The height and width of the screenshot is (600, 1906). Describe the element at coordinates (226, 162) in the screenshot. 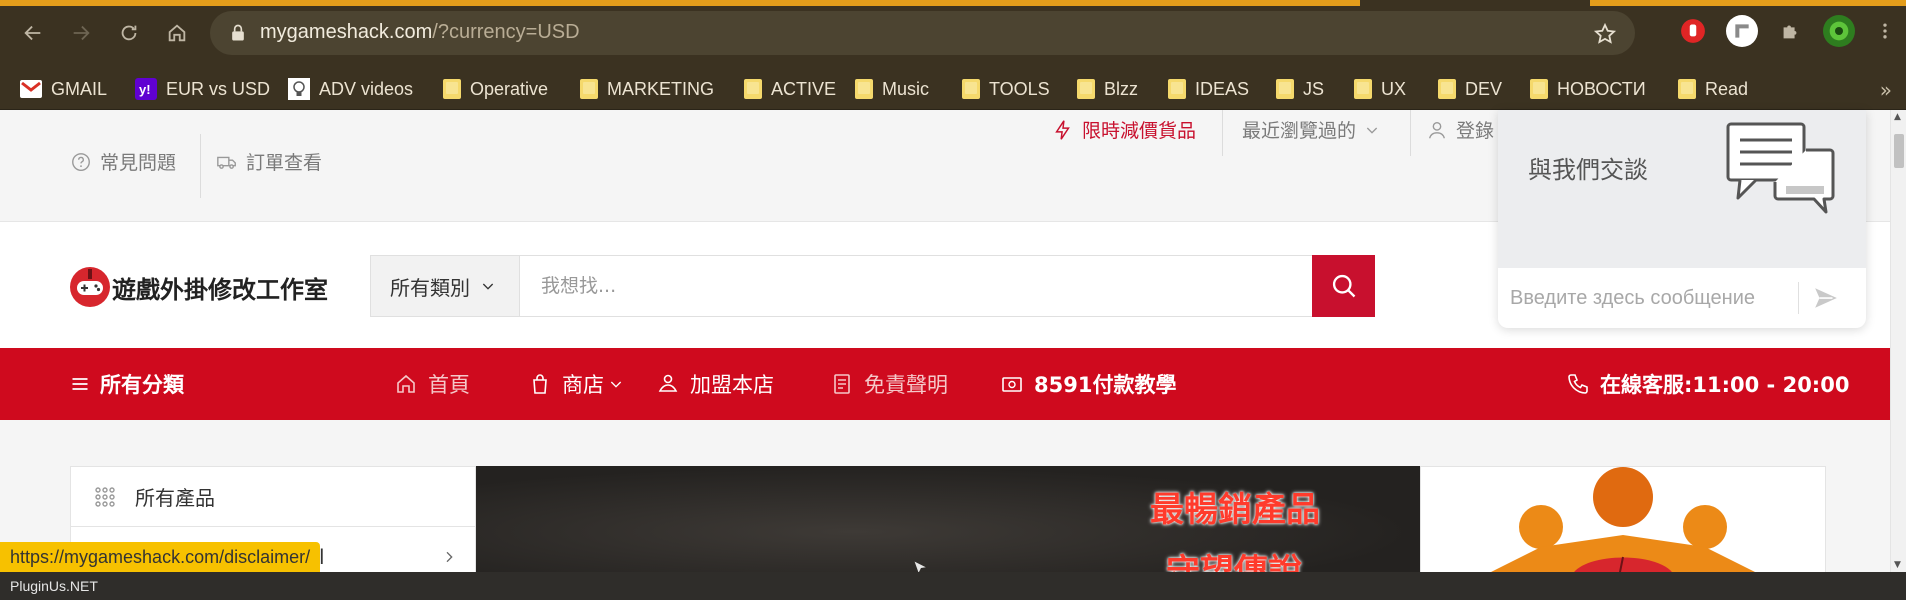

I see `truck-icon` at that location.